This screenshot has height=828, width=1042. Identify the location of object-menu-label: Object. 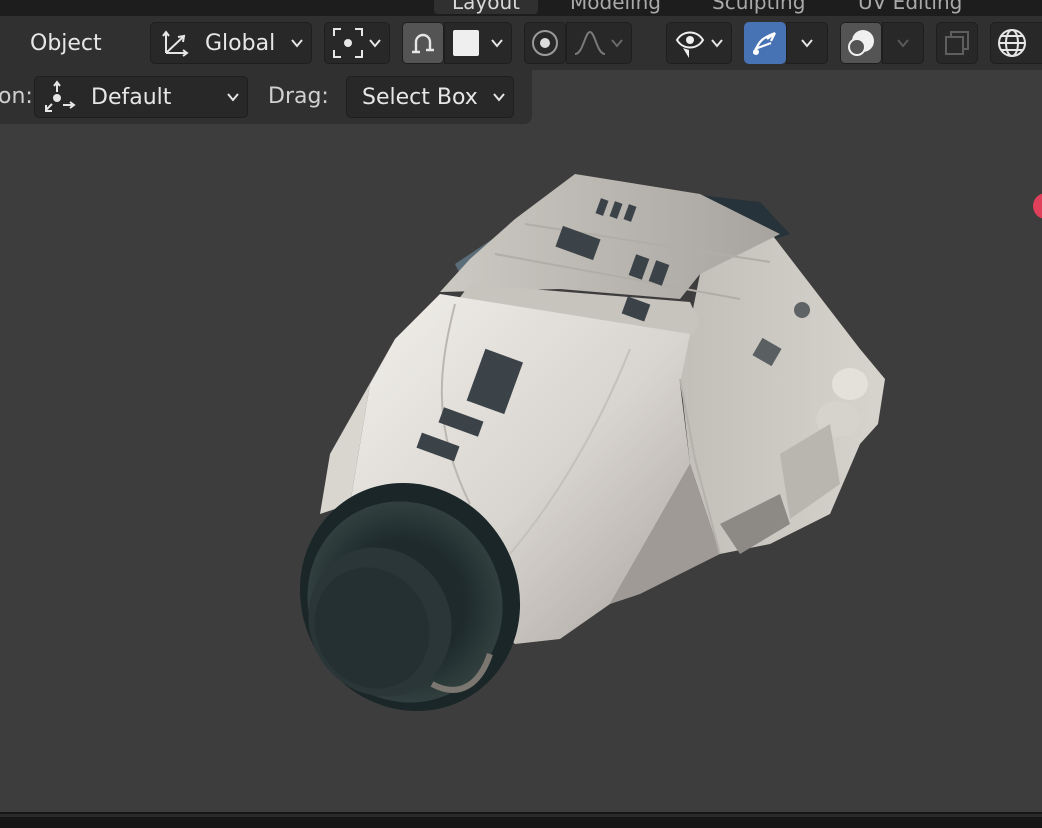
(66, 43).